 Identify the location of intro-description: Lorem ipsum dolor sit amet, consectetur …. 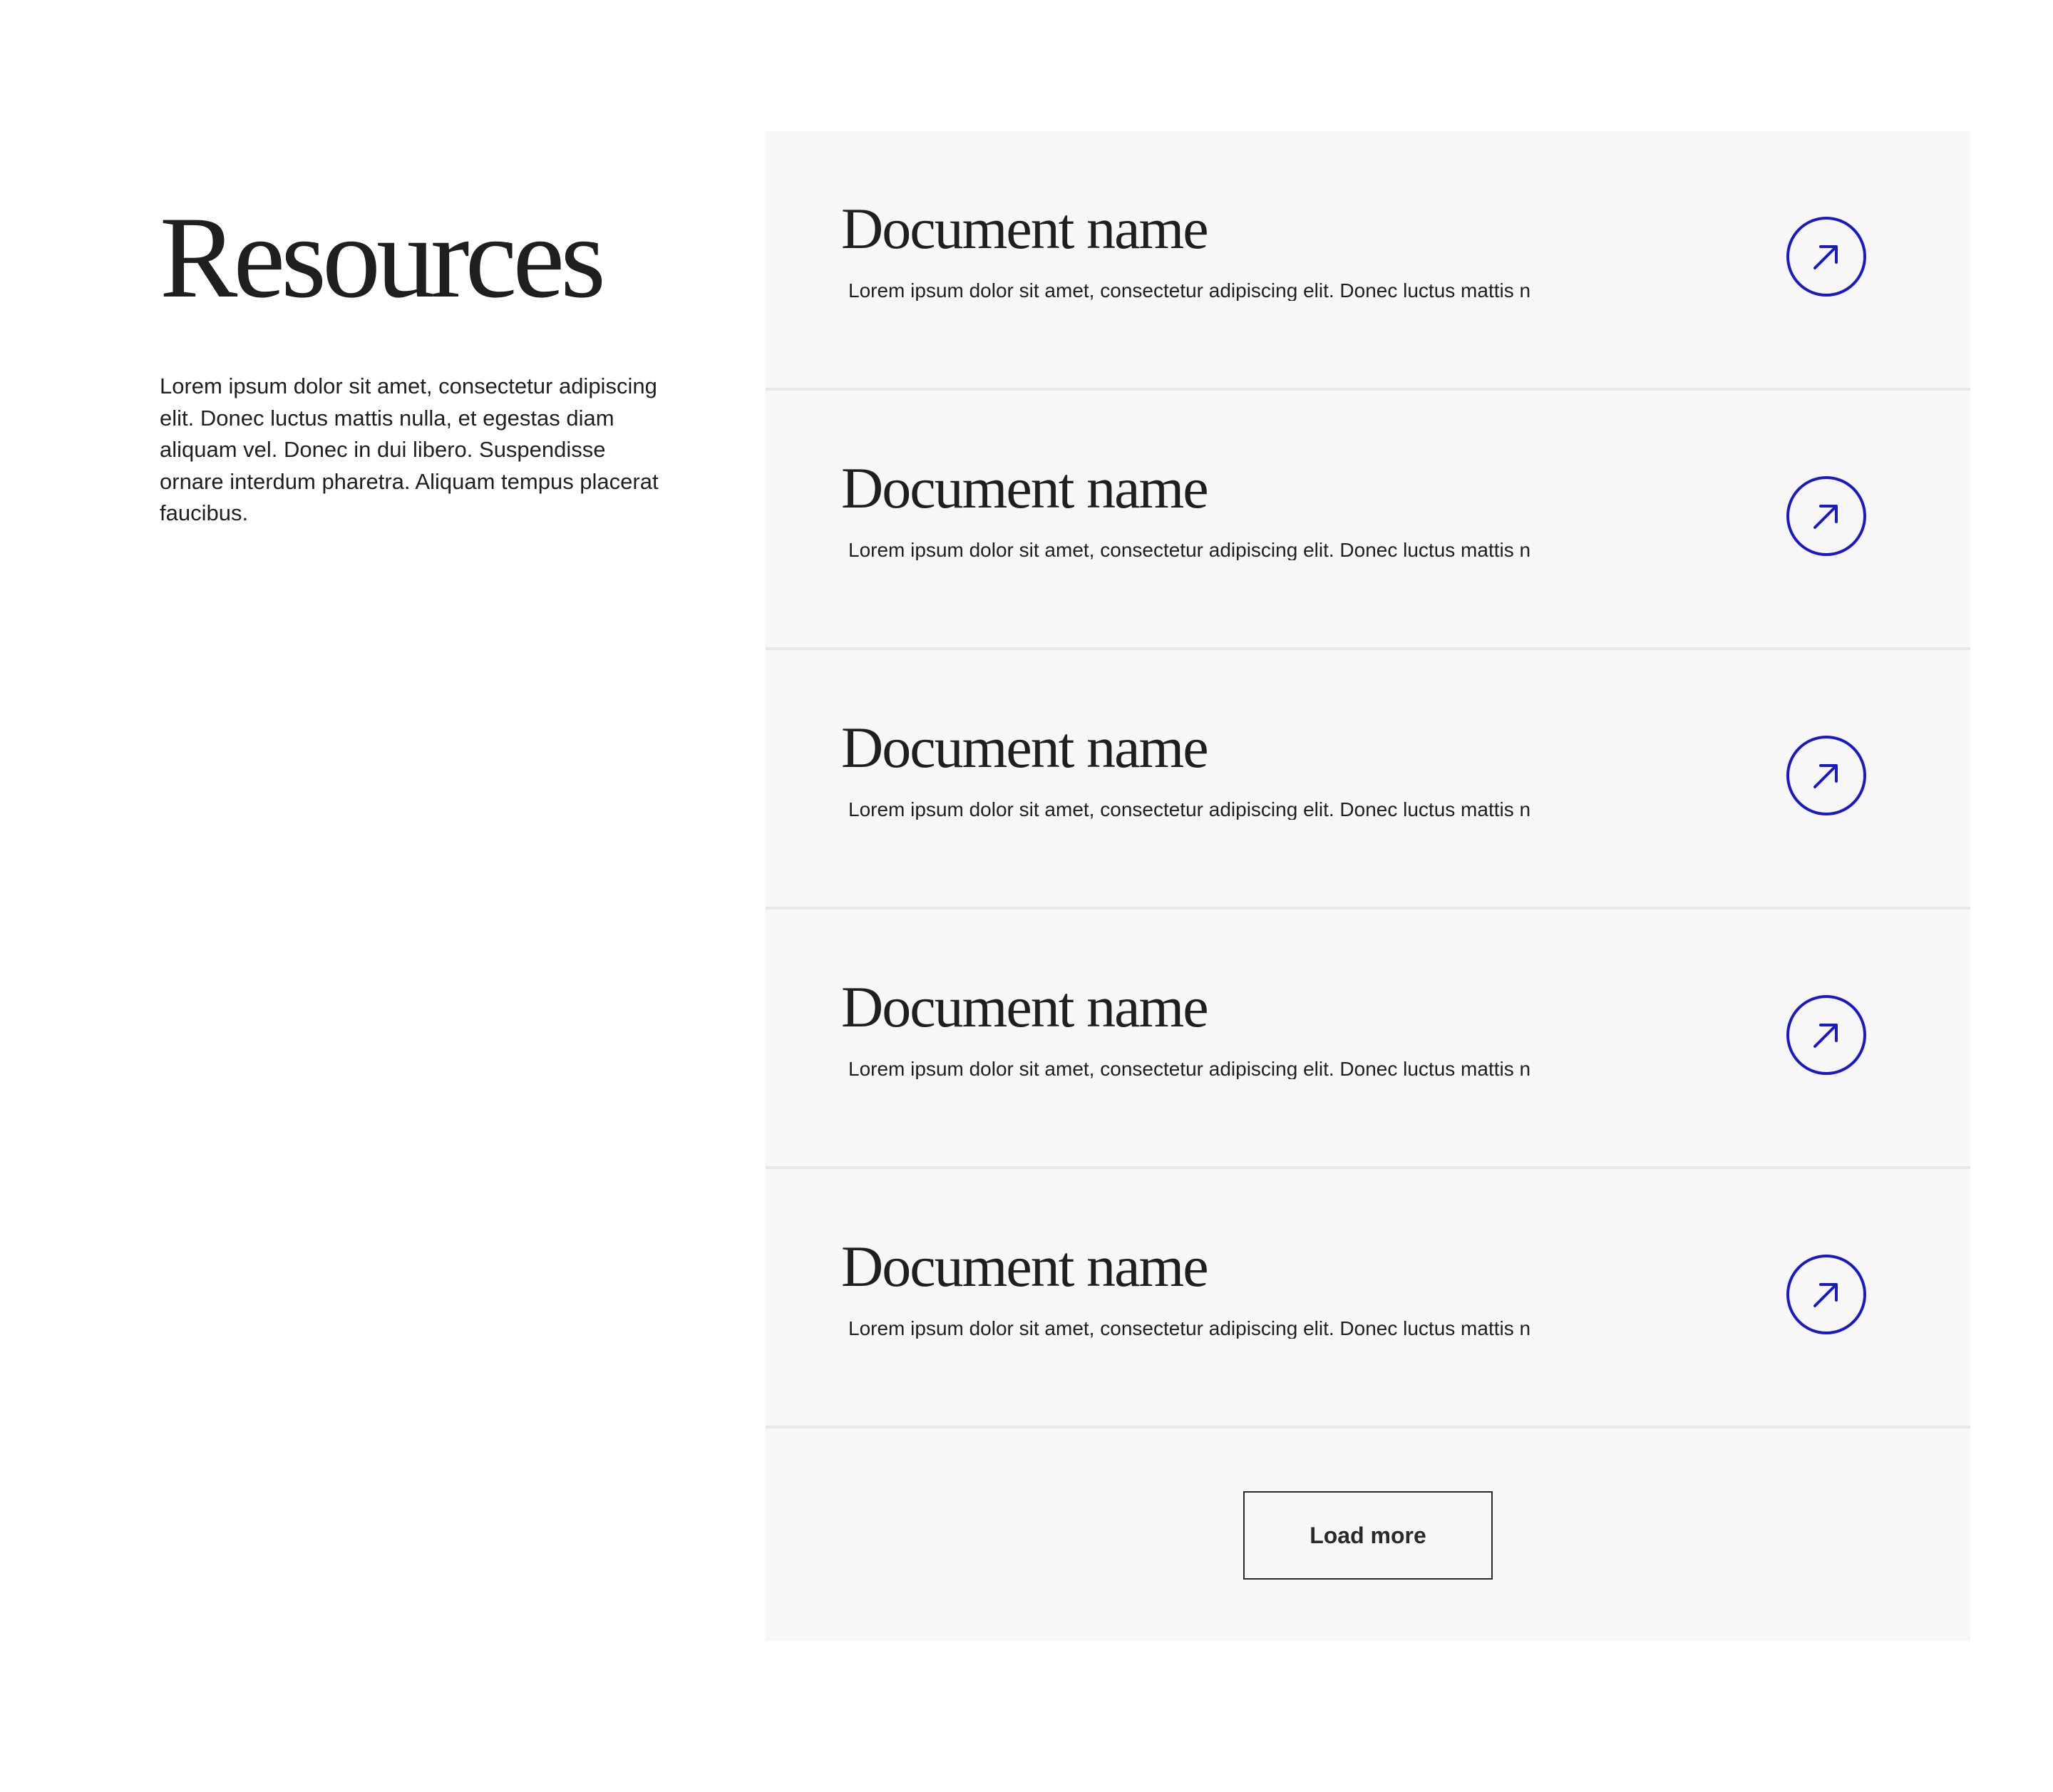
(409, 450).